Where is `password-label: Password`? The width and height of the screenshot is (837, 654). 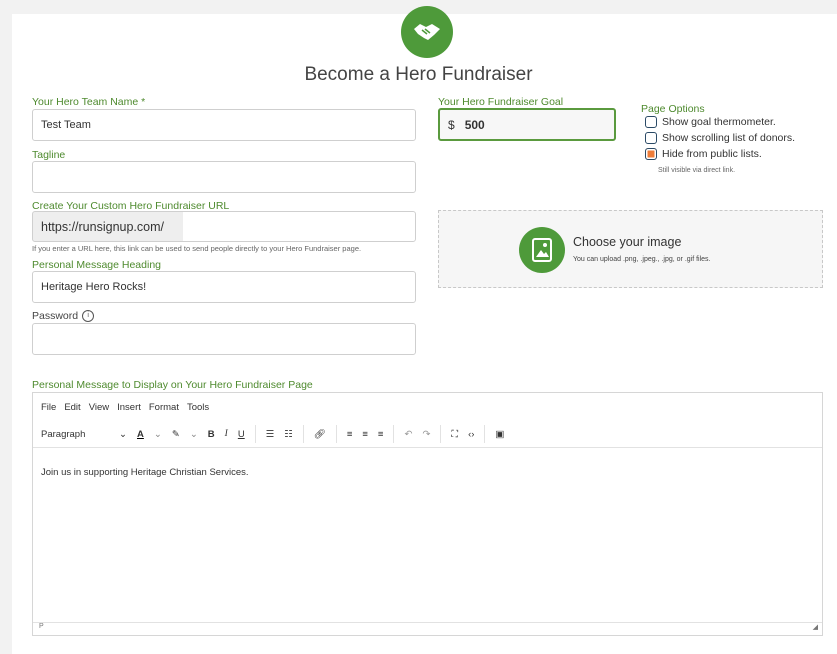 password-label: Password is located at coordinates (55, 316).